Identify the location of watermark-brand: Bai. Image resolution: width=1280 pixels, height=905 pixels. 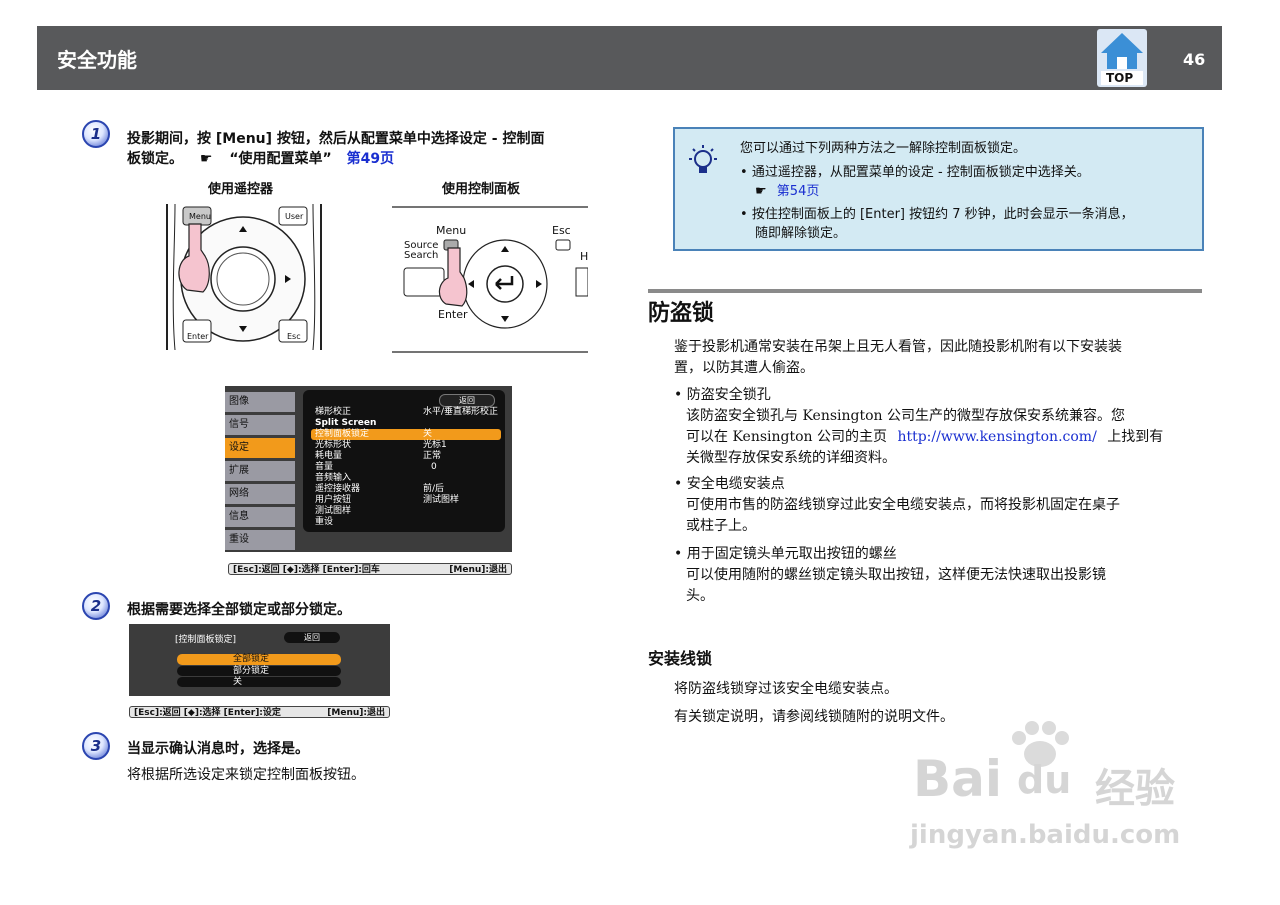
(957, 779).